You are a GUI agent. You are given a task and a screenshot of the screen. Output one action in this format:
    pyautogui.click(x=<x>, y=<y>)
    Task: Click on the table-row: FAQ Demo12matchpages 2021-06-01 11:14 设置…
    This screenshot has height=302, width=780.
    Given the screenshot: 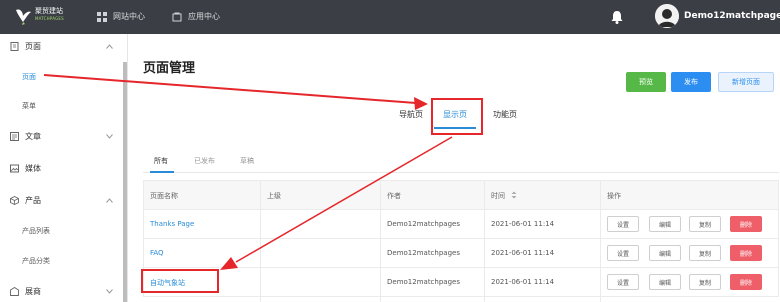 What is the action you would take?
    pyautogui.click(x=461, y=253)
    